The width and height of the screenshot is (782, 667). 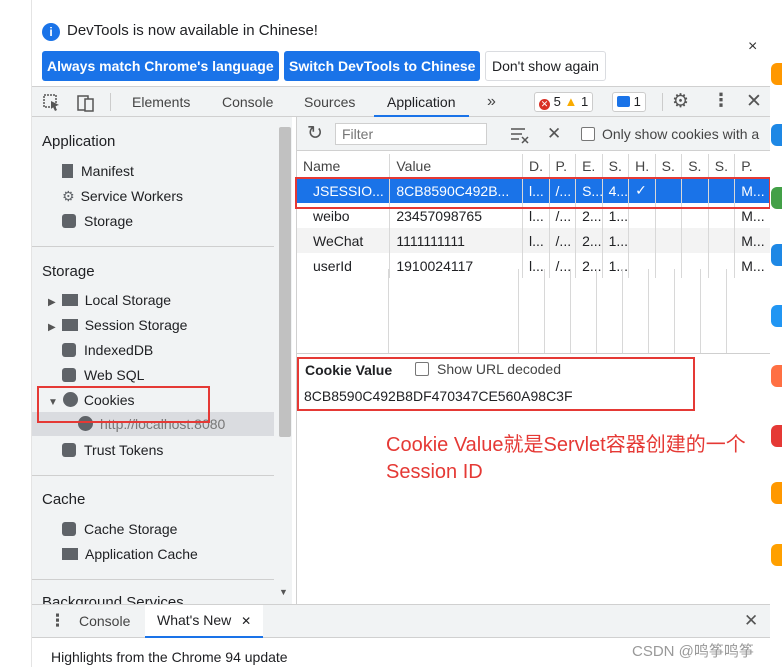 I want to click on close-drawer-icon: ✕, so click(x=751, y=621).